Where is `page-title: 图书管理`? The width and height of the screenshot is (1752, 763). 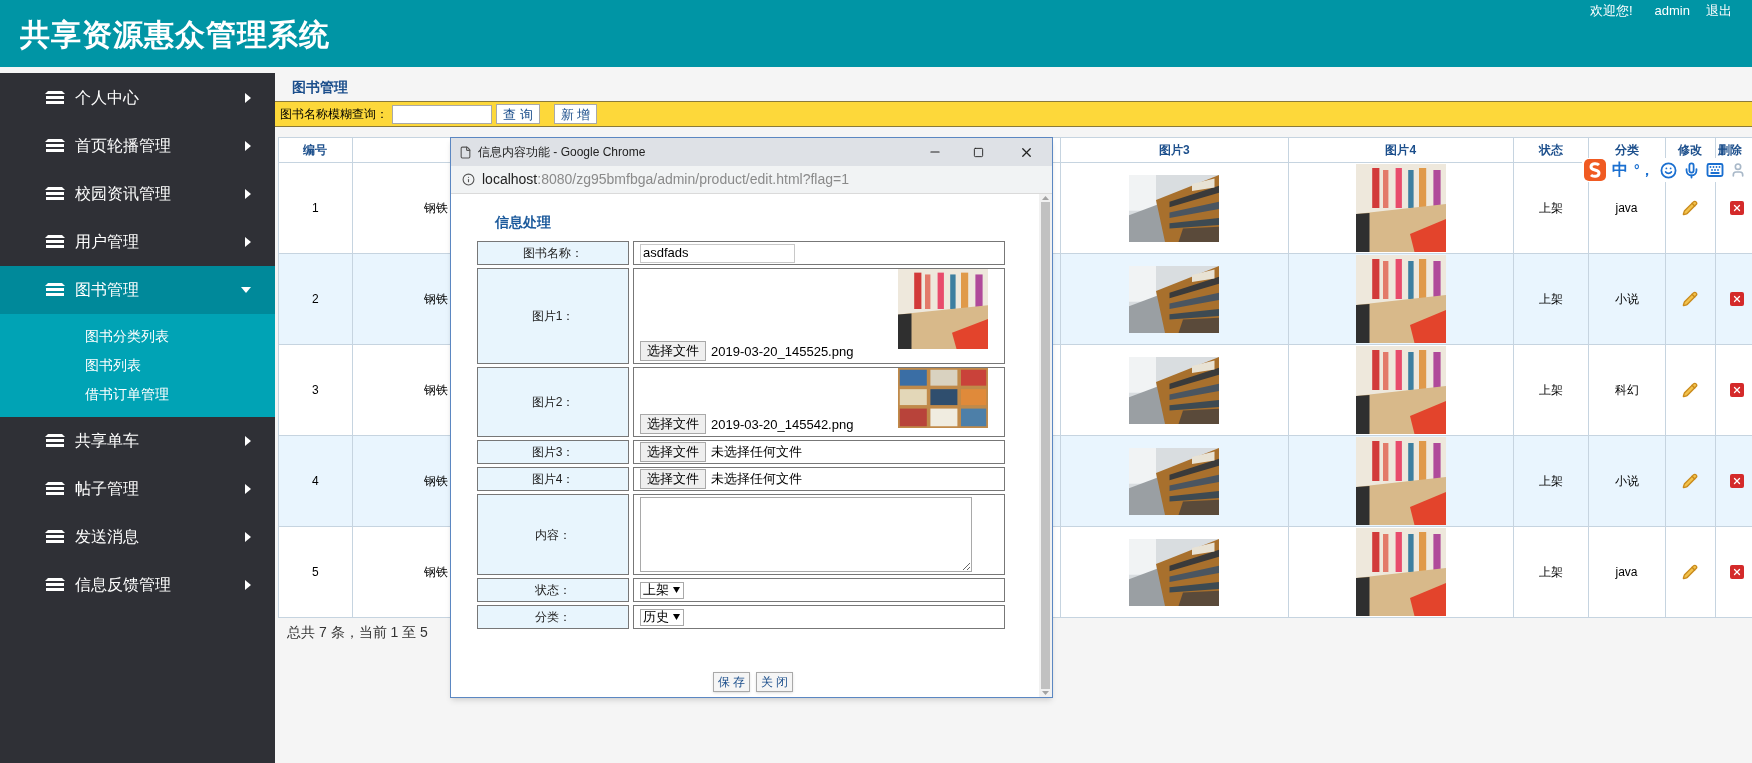
page-title: 图书管理 is located at coordinates (320, 87).